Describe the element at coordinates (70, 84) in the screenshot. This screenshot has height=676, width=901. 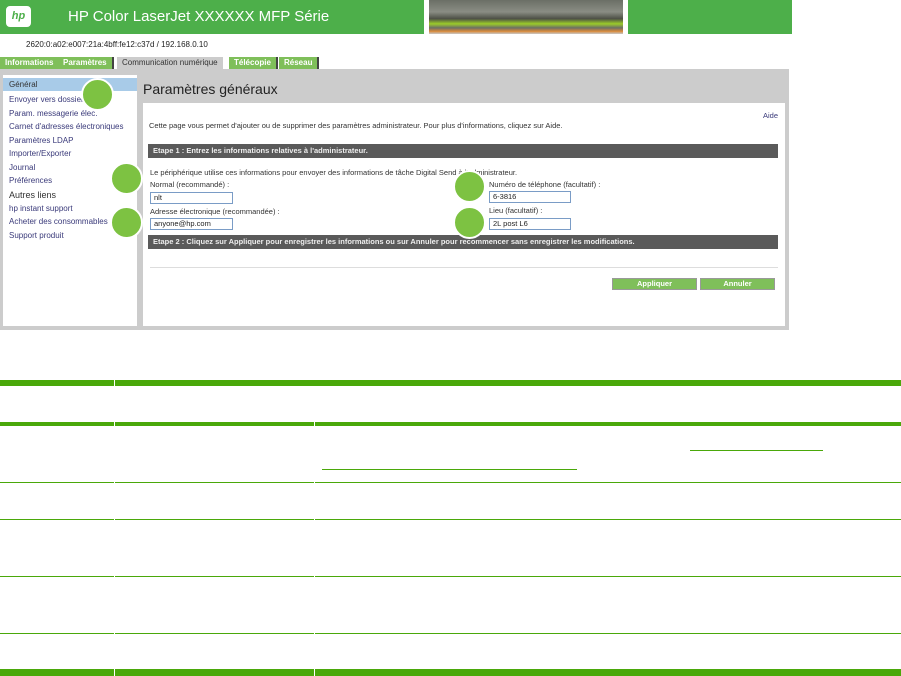
I see `sidebar-item-general: Général` at that location.